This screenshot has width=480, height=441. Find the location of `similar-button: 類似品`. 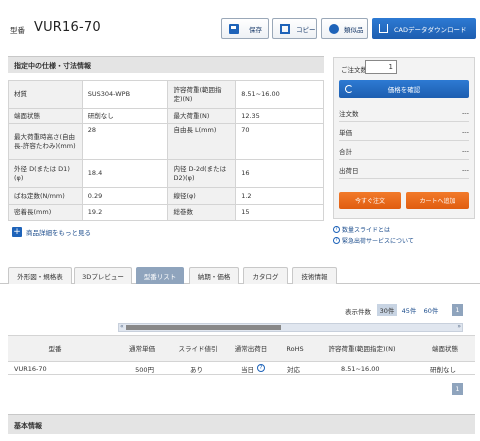

similar-button: 類似品 is located at coordinates (344, 28).